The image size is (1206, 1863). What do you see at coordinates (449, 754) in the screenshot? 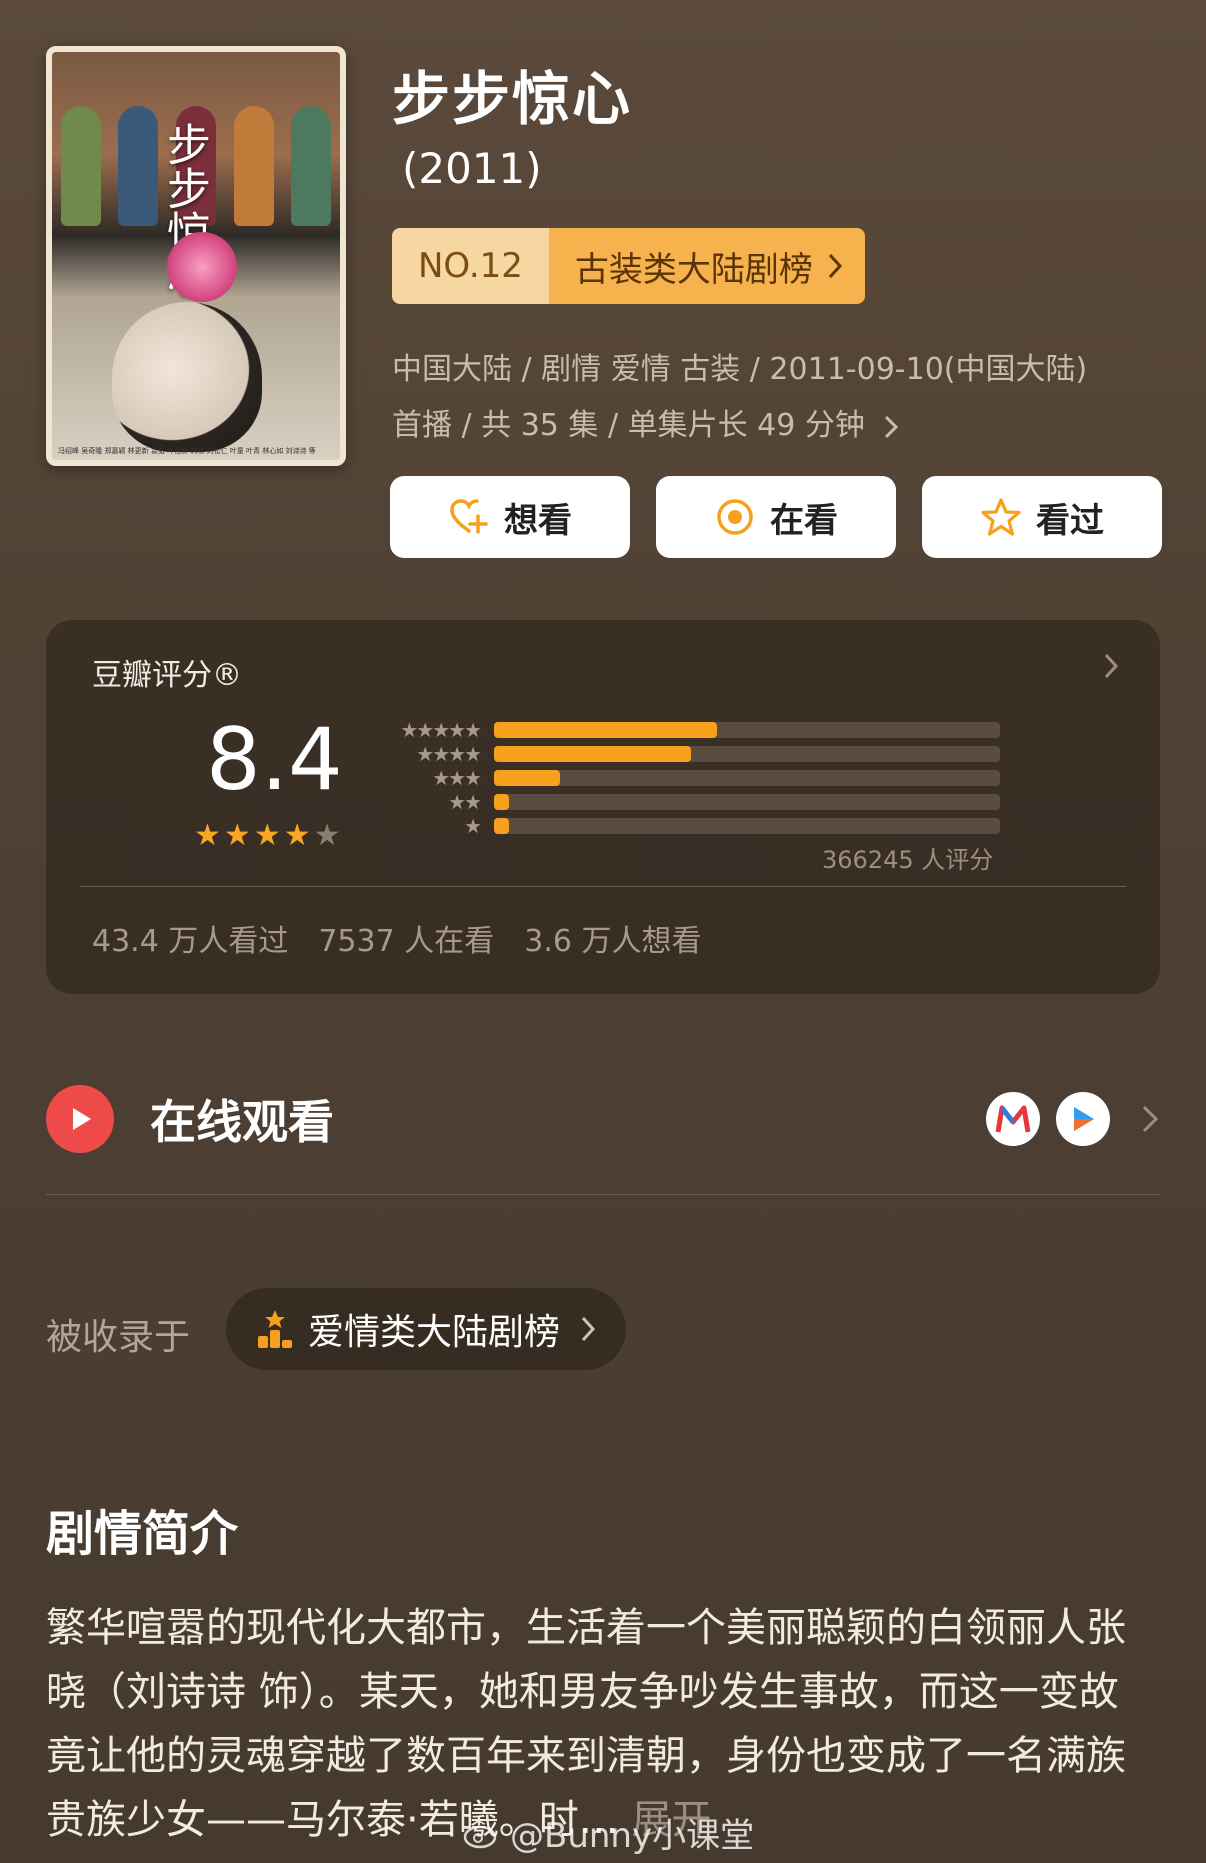
I see `rating-bar-stars: ★★★★` at bounding box center [449, 754].